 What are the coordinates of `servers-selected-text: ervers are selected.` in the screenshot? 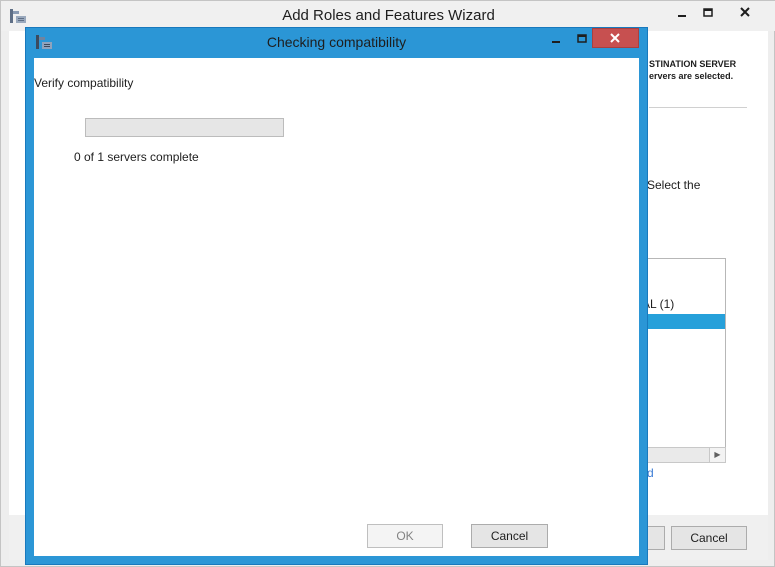 It's located at (691, 76).